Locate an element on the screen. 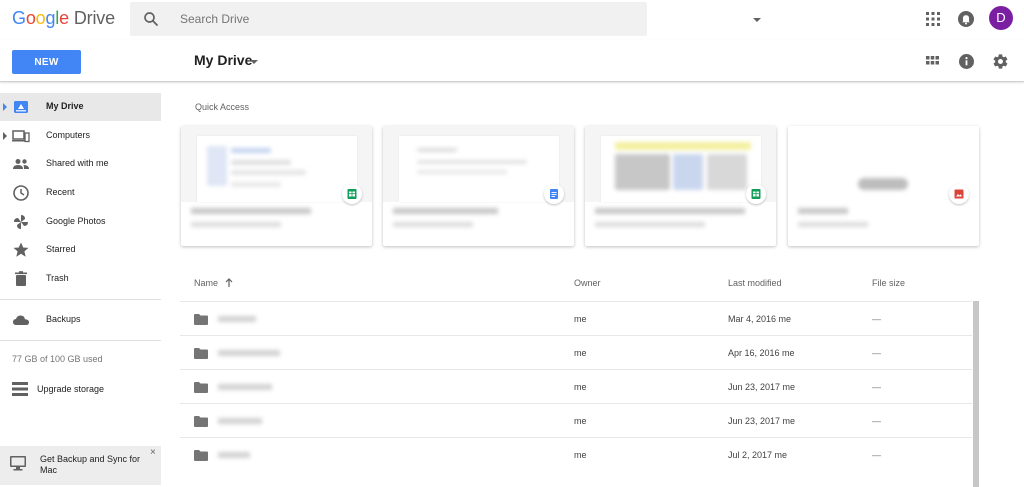  search-icon is located at coordinates (151, 19).